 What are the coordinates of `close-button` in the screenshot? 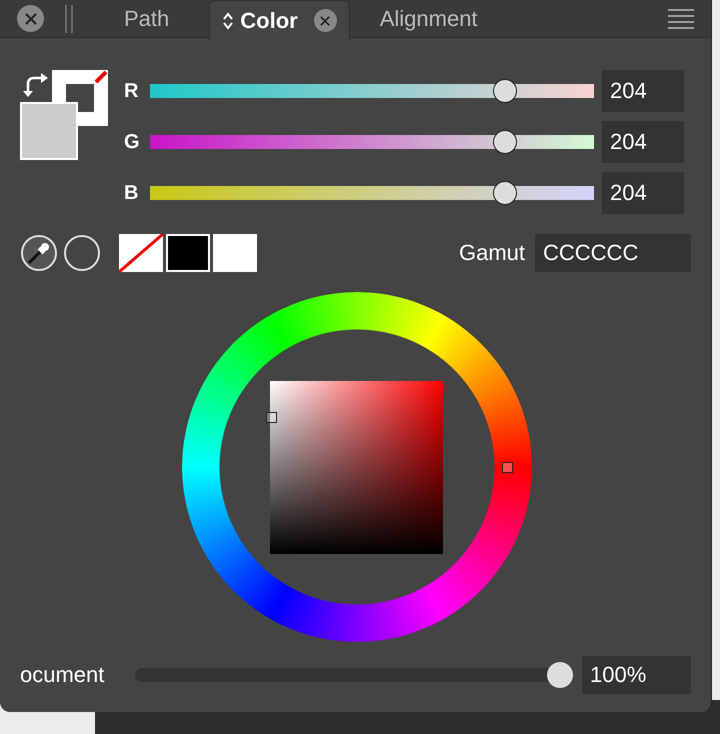 It's located at (30, 18).